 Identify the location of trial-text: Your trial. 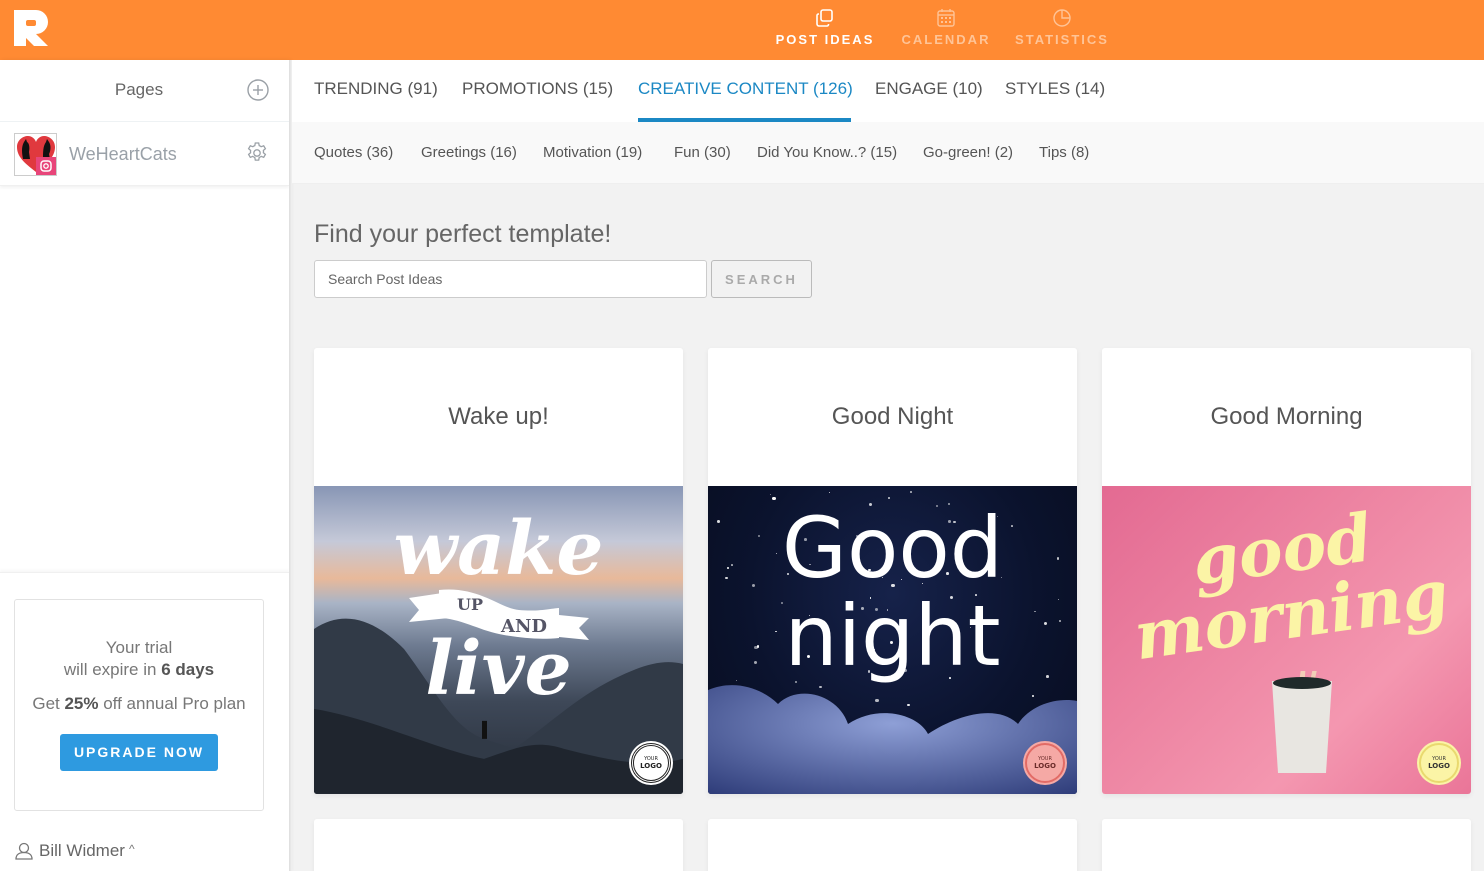
(139, 647).